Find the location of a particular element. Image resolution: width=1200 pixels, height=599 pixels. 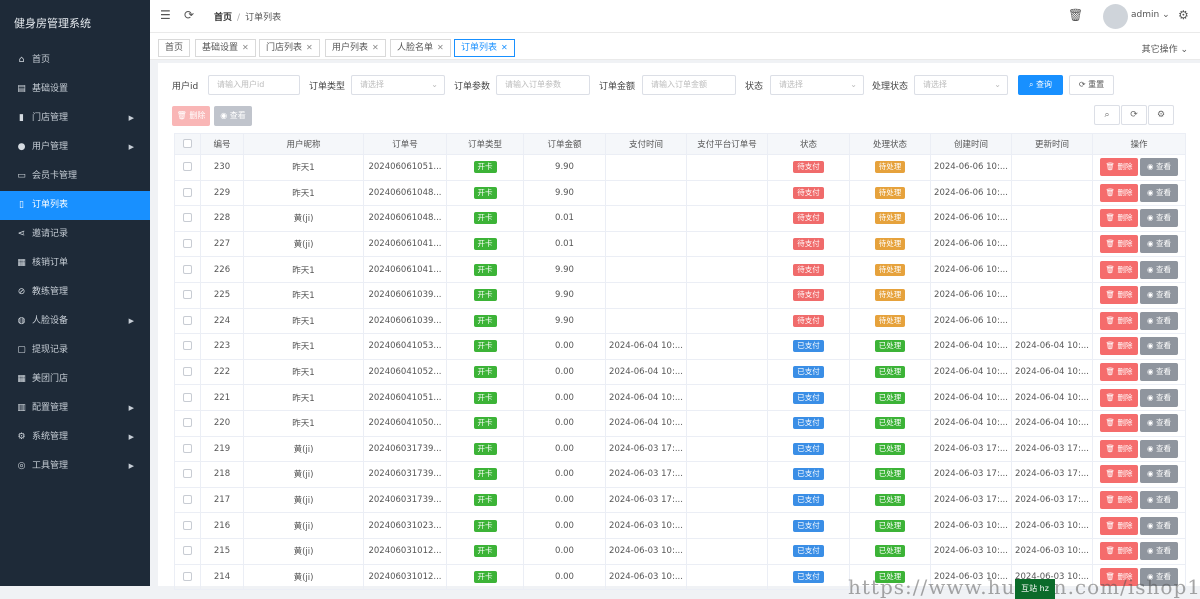

sidebar-item-9: ◍ 人脸设备 ▶ is located at coordinates (75, 321).